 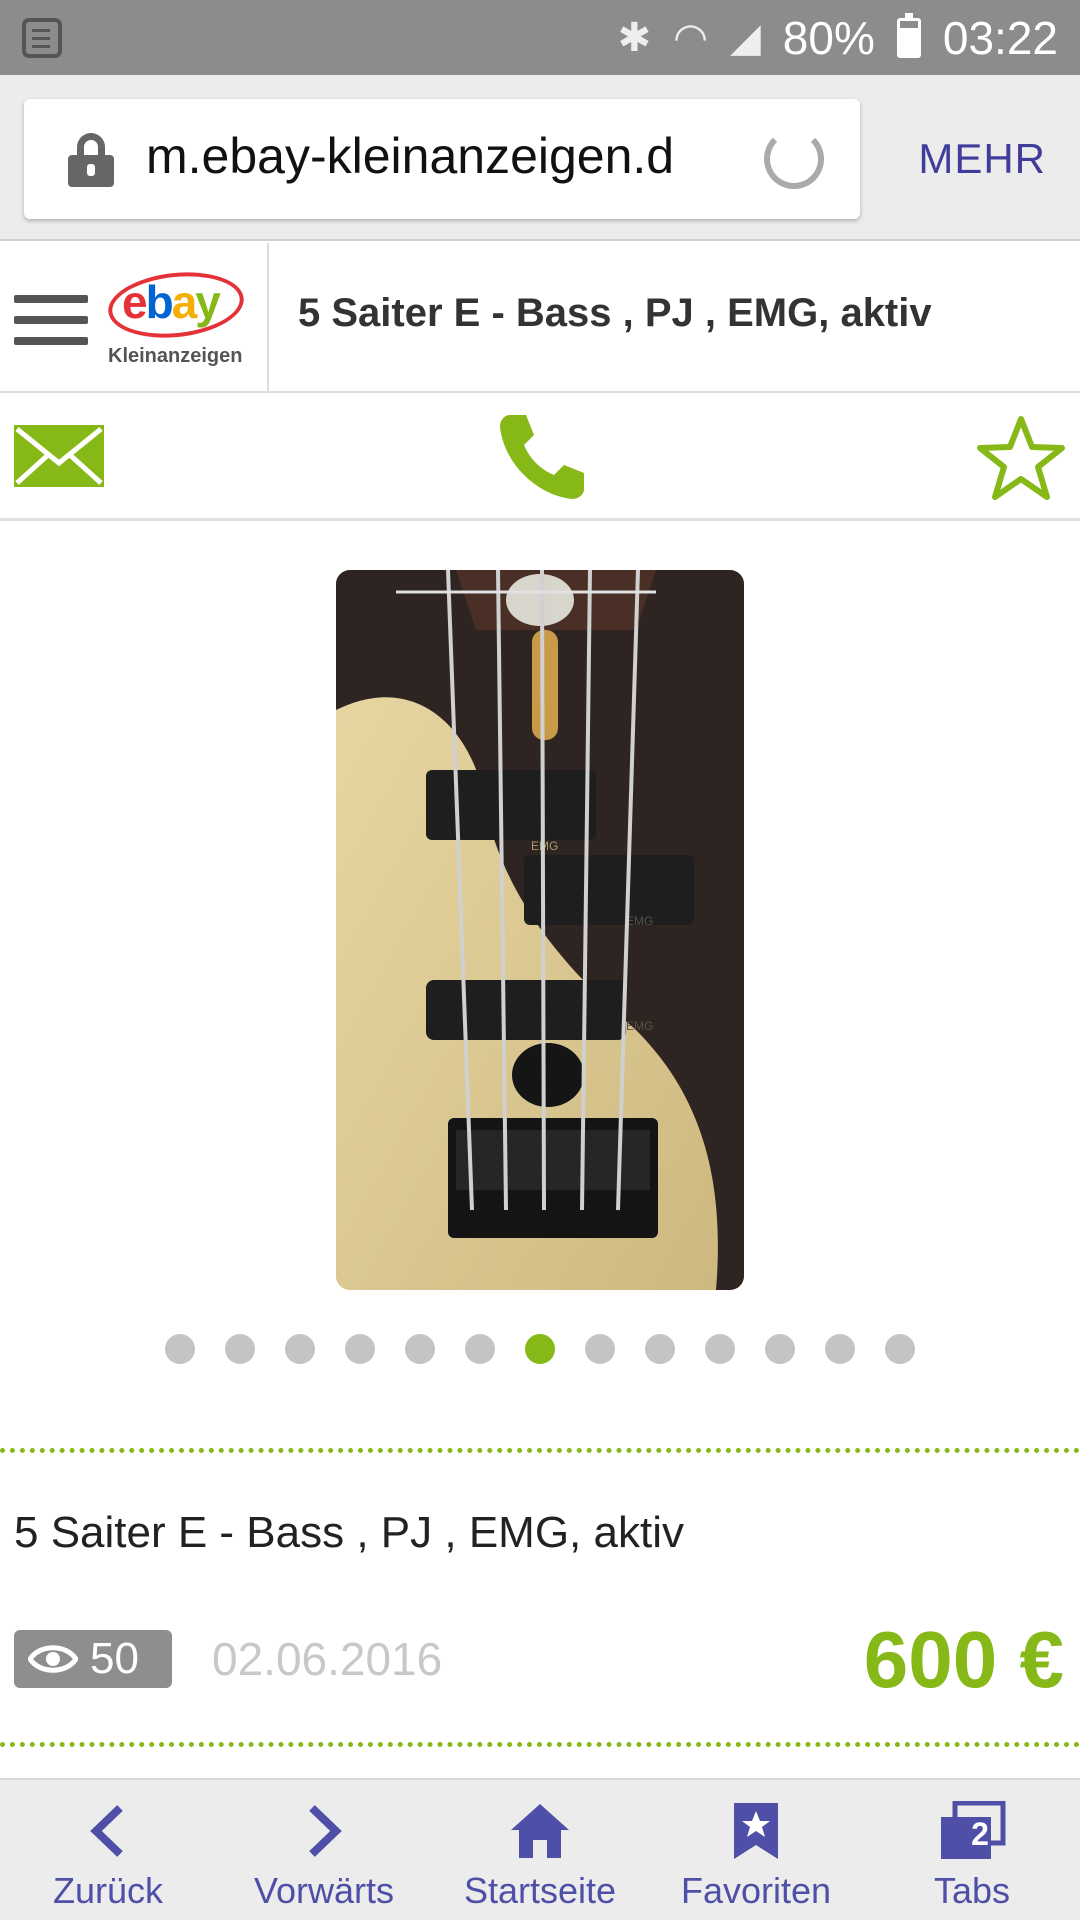 What do you see at coordinates (982, 159) in the screenshot?
I see `more-button: MEHR` at bounding box center [982, 159].